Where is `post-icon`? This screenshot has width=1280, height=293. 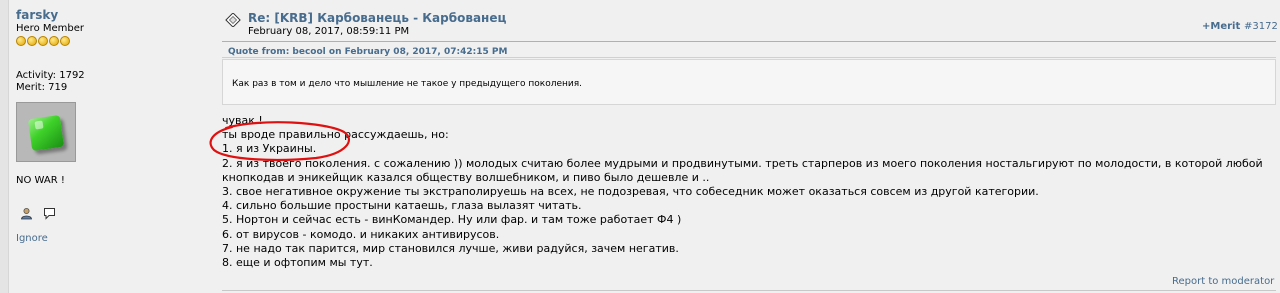 post-icon is located at coordinates (233, 21).